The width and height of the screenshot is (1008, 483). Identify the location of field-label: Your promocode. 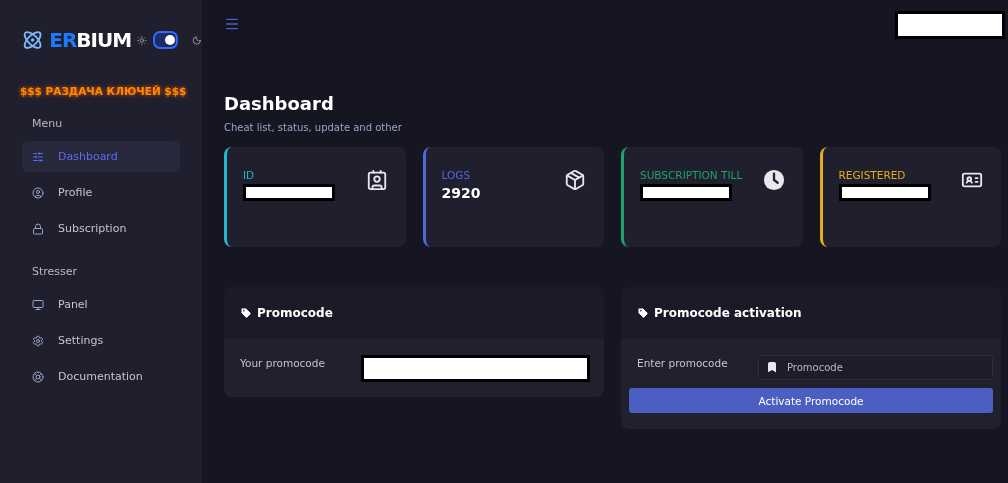
(283, 362).